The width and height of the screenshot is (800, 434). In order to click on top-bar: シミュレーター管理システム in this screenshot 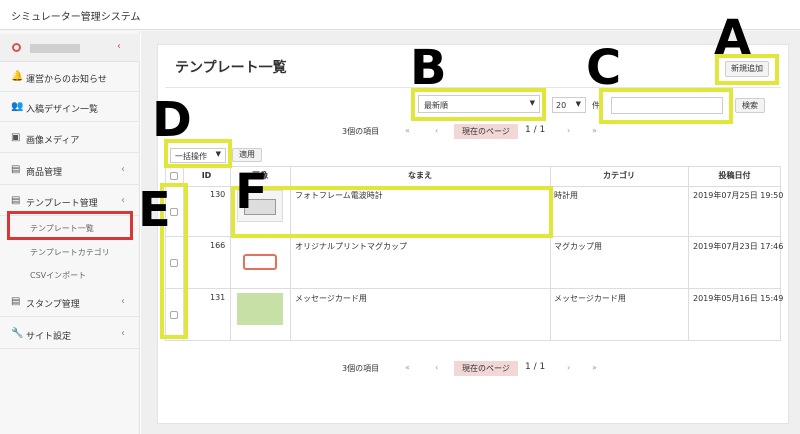, I will do `click(400, 15)`.